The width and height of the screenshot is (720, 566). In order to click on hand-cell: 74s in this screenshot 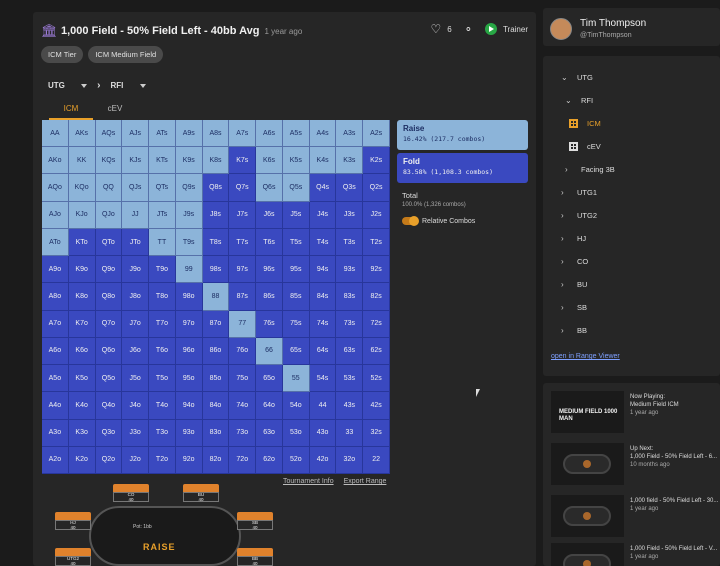, I will do `click(323, 324)`.